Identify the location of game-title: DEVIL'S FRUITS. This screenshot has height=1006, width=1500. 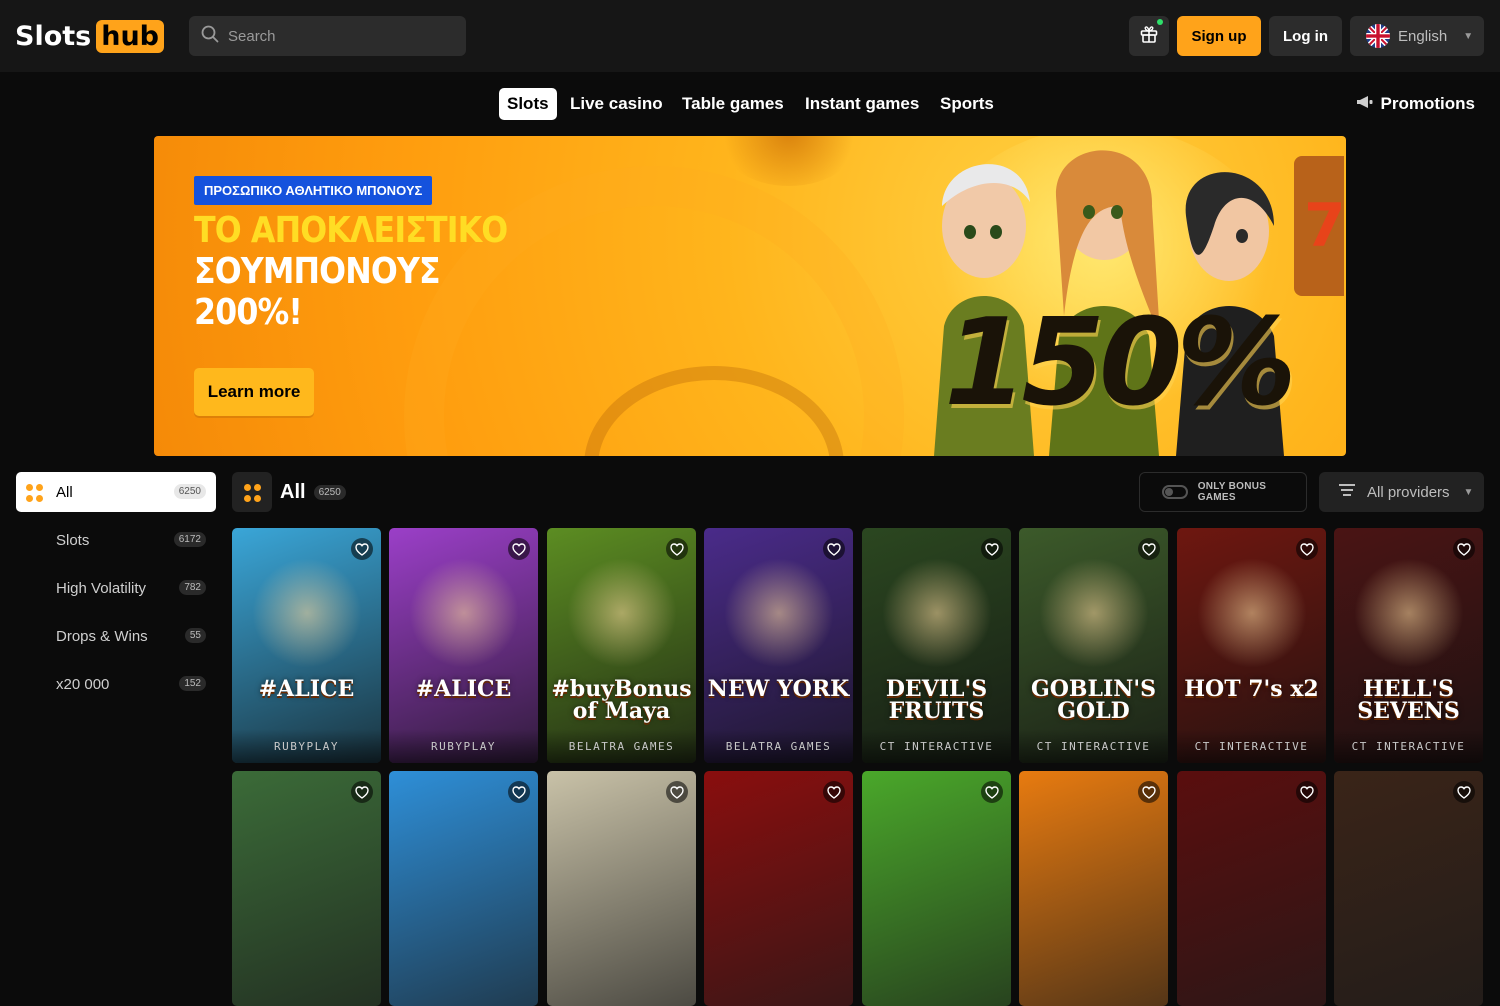
(936, 700).